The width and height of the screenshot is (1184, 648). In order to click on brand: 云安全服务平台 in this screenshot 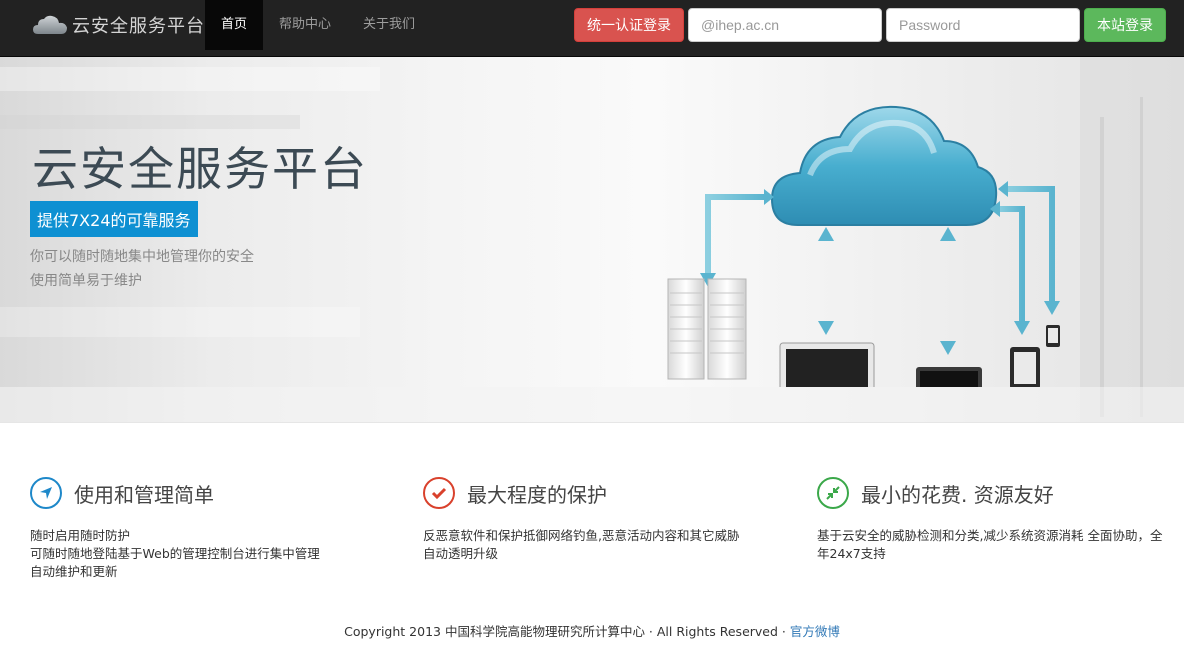, I will do `click(118, 25)`.